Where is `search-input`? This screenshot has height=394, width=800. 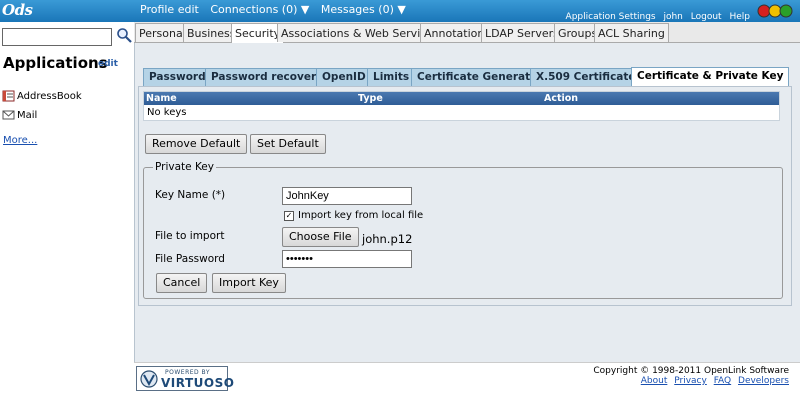 search-input is located at coordinates (57, 37).